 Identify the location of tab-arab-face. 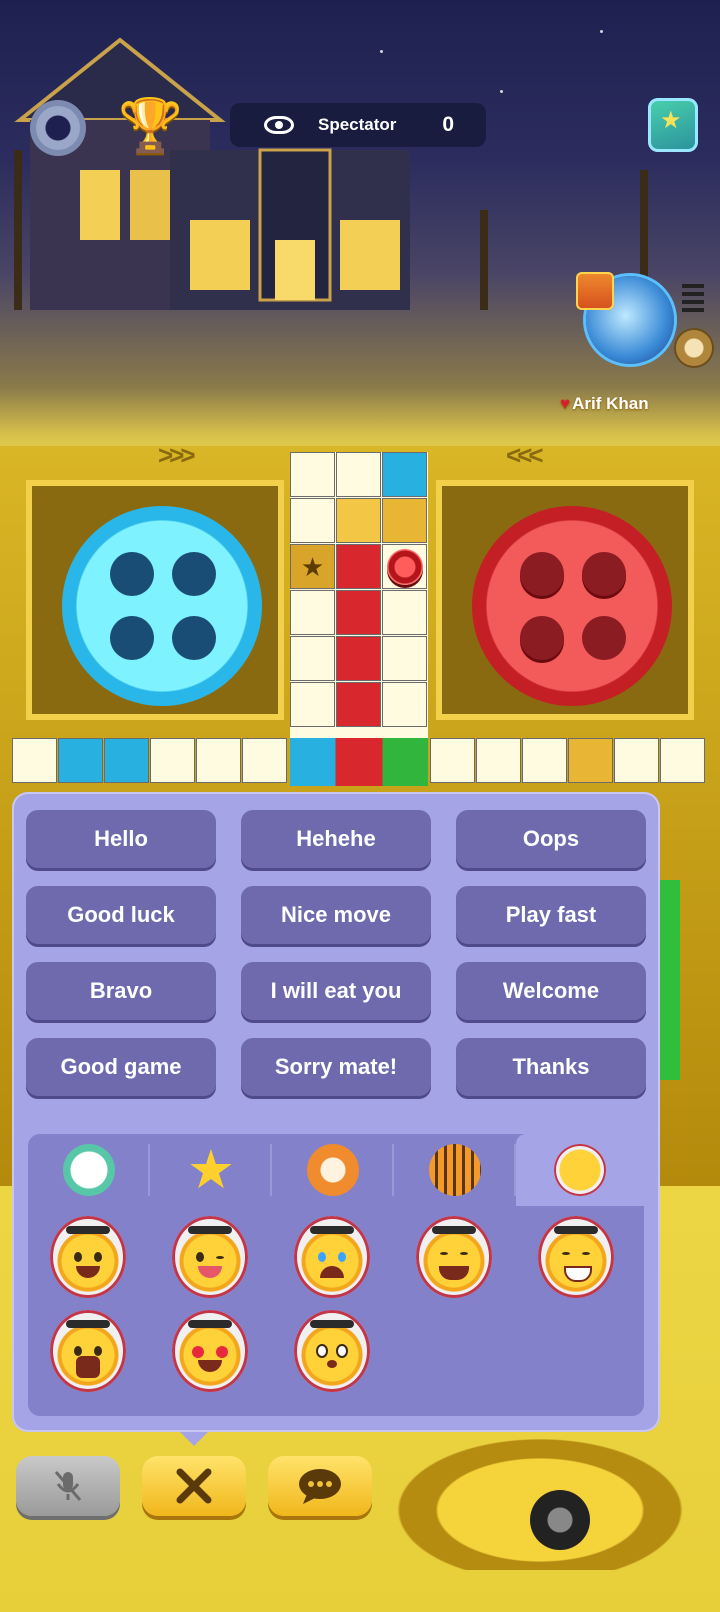
(580, 1170).